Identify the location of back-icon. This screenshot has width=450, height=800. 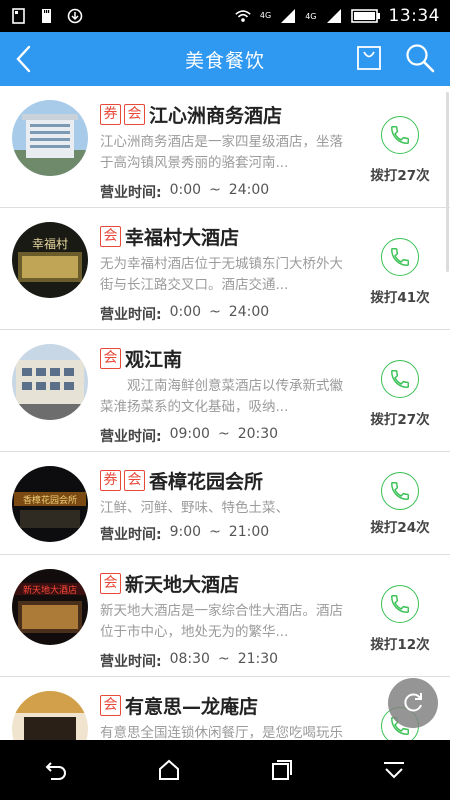
(56, 770).